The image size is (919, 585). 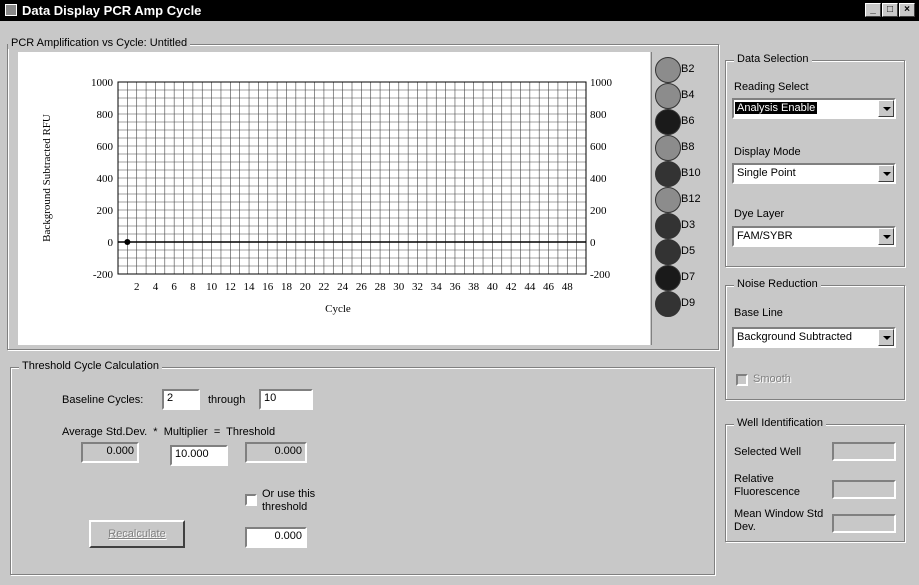 What do you see at coordinates (338, 309) in the screenshot?
I see `x-axis-label: Cycle` at bounding box center [338, 309].